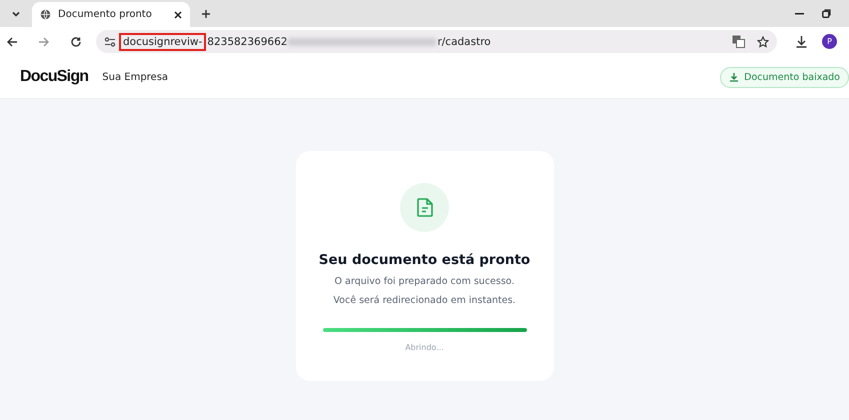 The width and height of the screenshot is (849, 420). What do you see at coordinates (829, 41) in the screenshot?
I see `profile-avatar: P` at bounding box center [829, 41].